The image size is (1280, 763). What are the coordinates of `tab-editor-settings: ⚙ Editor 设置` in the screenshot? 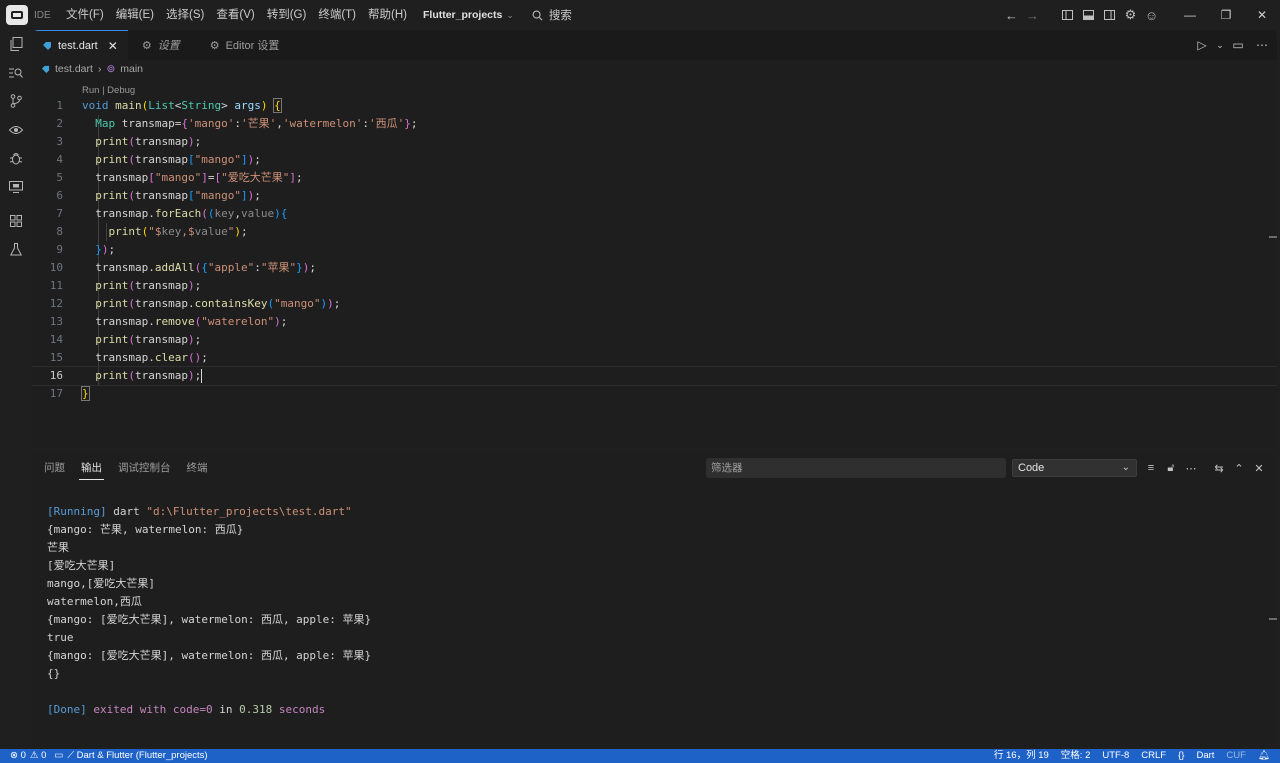 It's located at (240, 45).